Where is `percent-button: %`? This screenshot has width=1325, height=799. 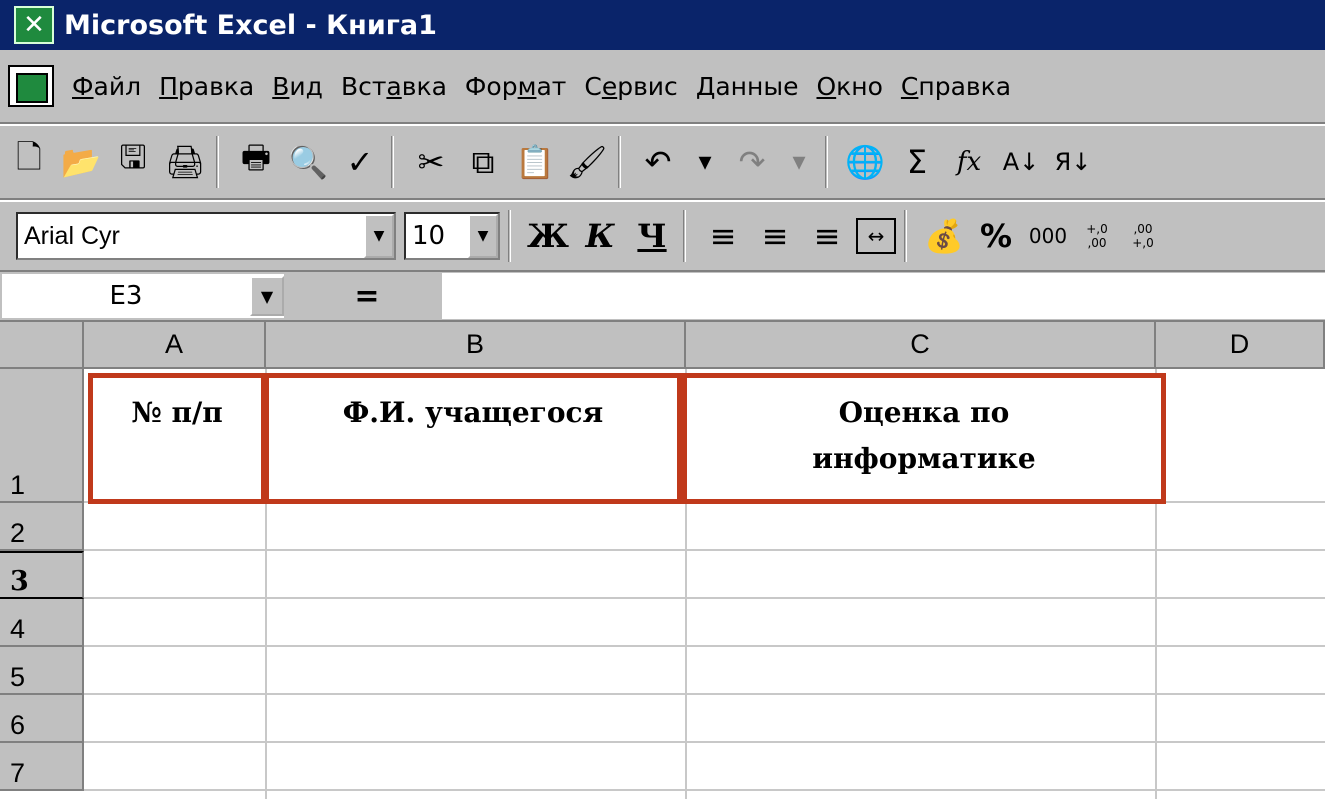
percent-button: % is located at coordinates (996, 236).